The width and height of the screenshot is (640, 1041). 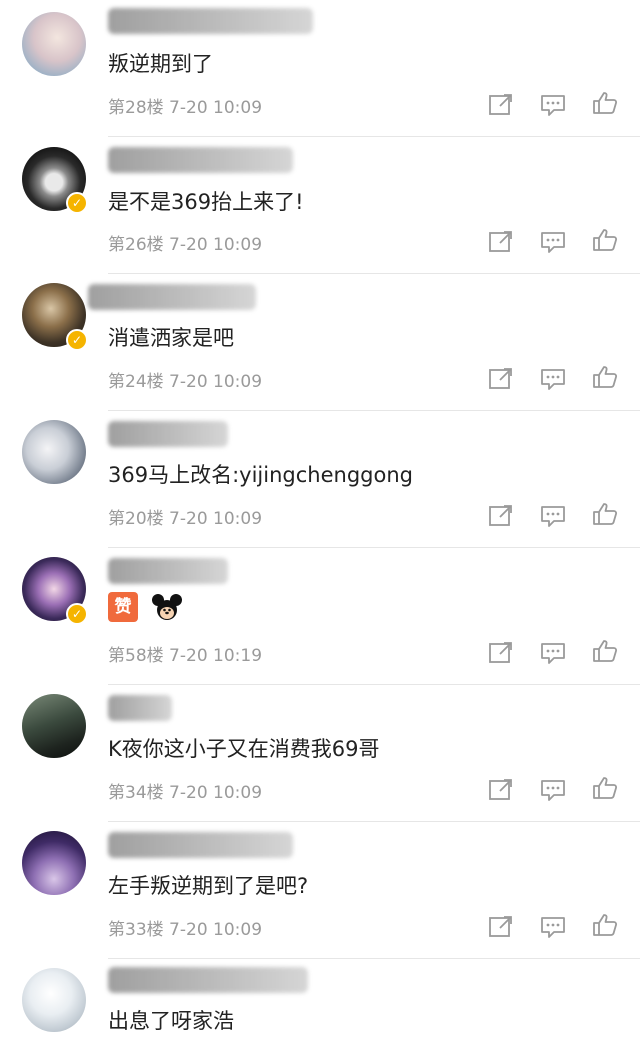 I want to click on comment-meta: 第34楼 7-20 10:09, so click(x=185, y=790).